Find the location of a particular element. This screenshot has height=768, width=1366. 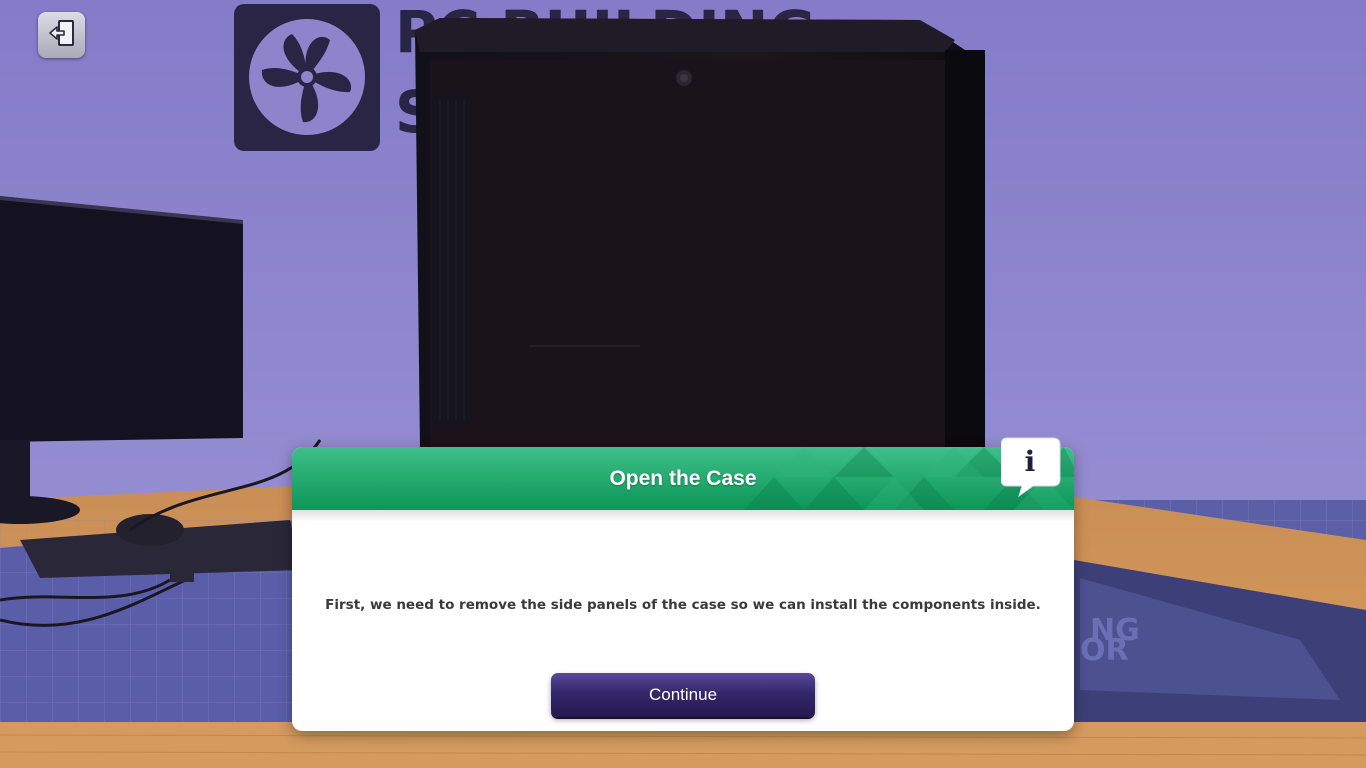

exit-door-icon is located at coordinates (62, 35).